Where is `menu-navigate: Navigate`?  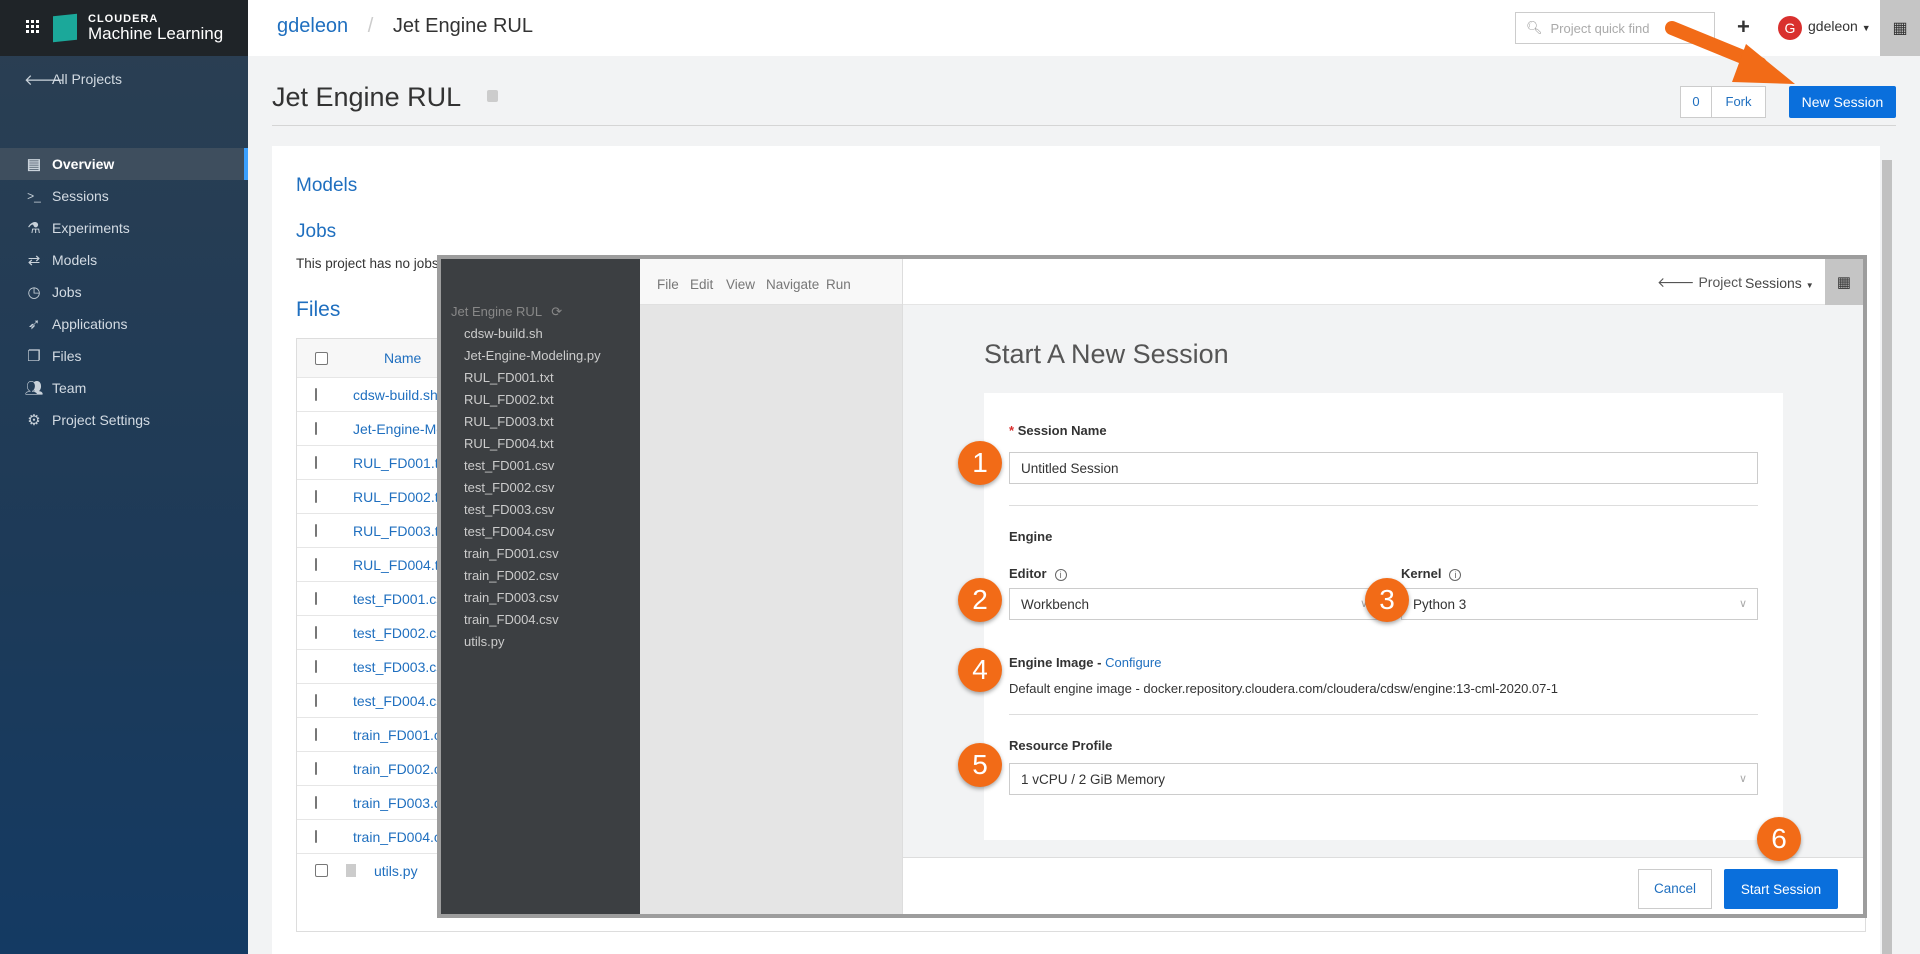 menu-navigate: Navigate is located at coordinates (792, 284).